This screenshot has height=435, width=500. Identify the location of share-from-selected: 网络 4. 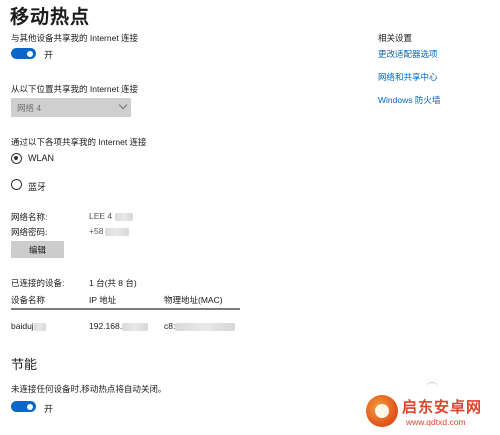
(29, 108).